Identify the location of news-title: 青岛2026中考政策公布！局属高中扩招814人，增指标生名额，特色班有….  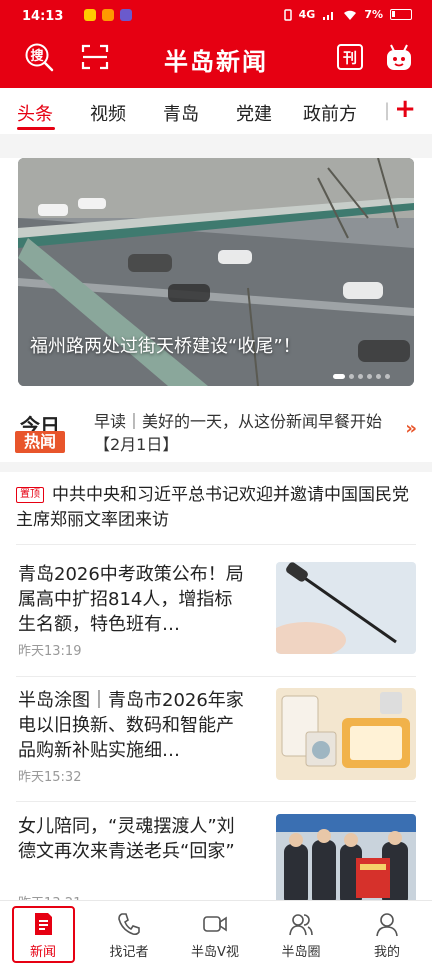
(131, 599).